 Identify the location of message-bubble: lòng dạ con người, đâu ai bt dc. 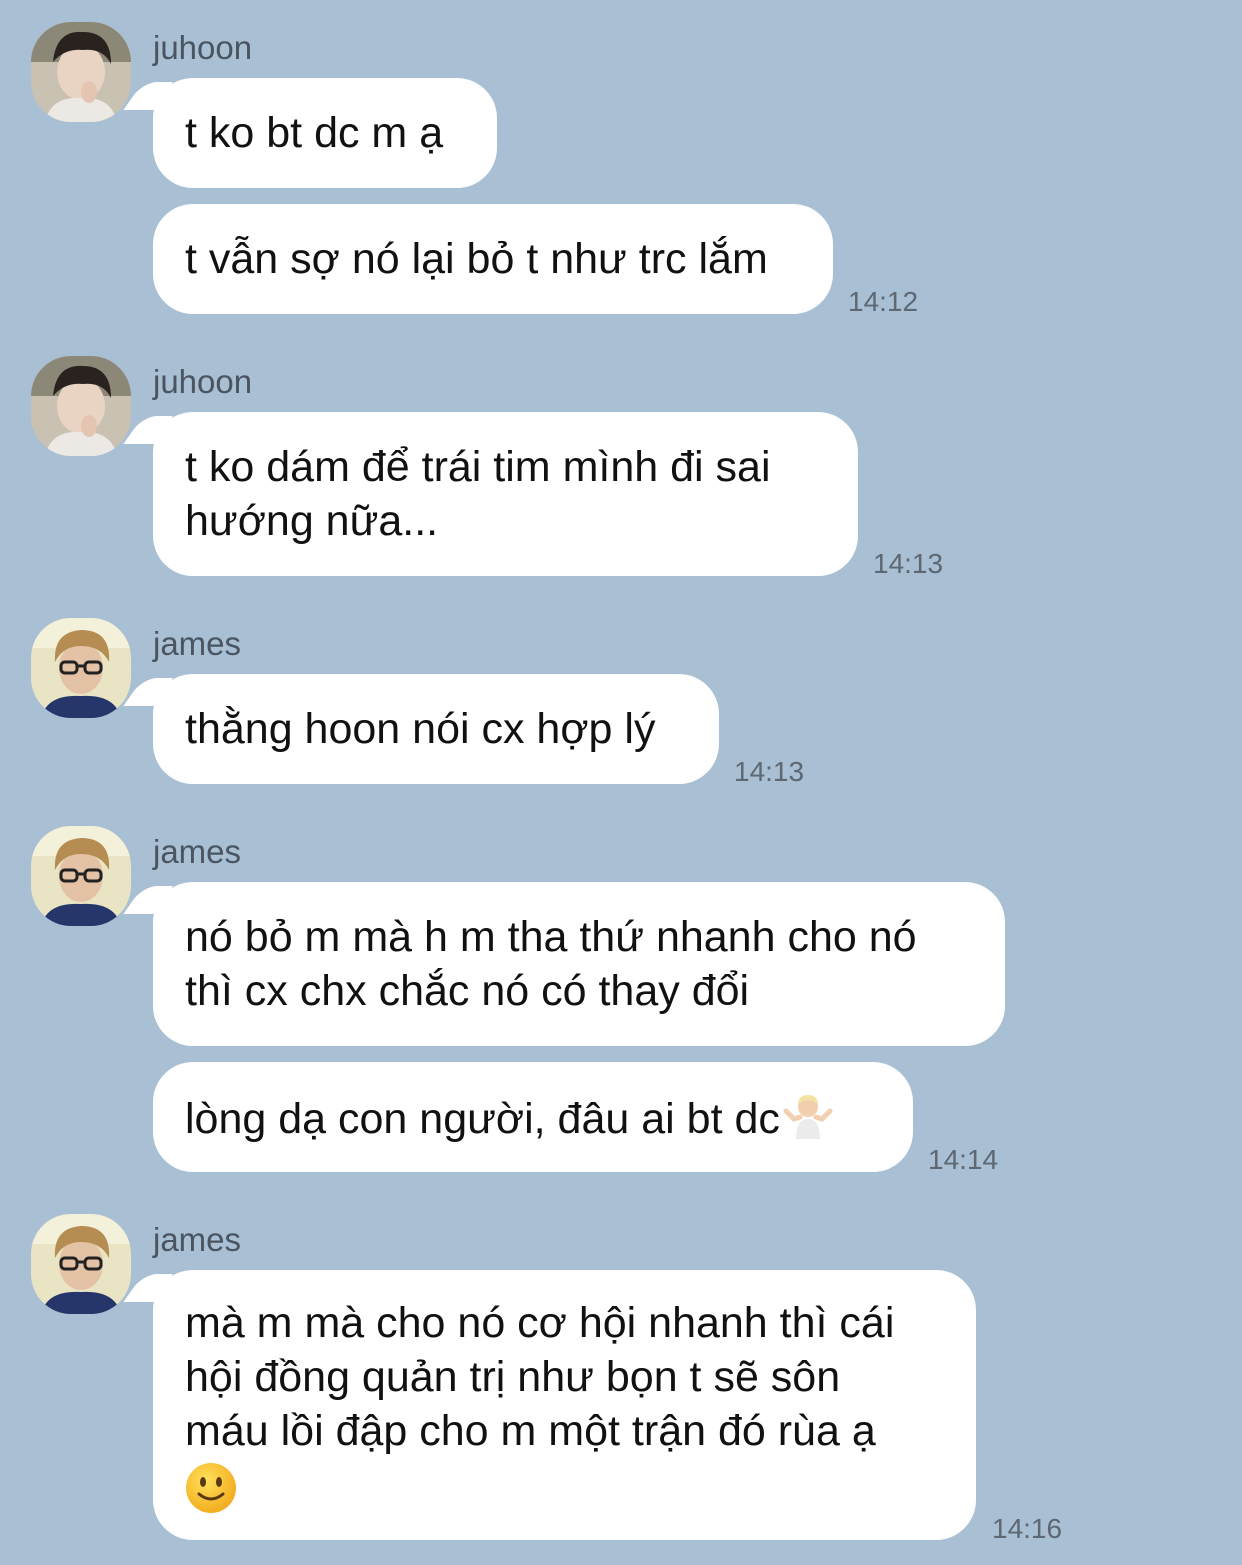
(533, 1117).